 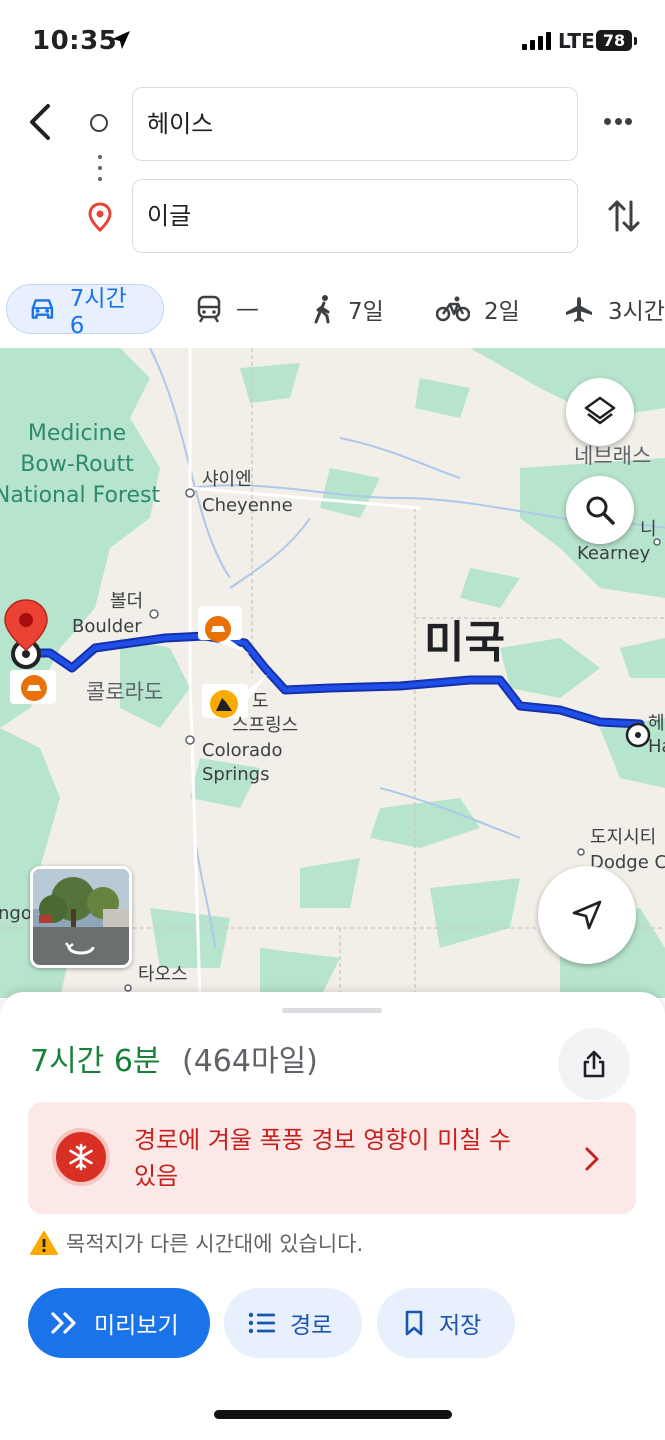 I want to click on my-location-button, so click(x=587, y=915).